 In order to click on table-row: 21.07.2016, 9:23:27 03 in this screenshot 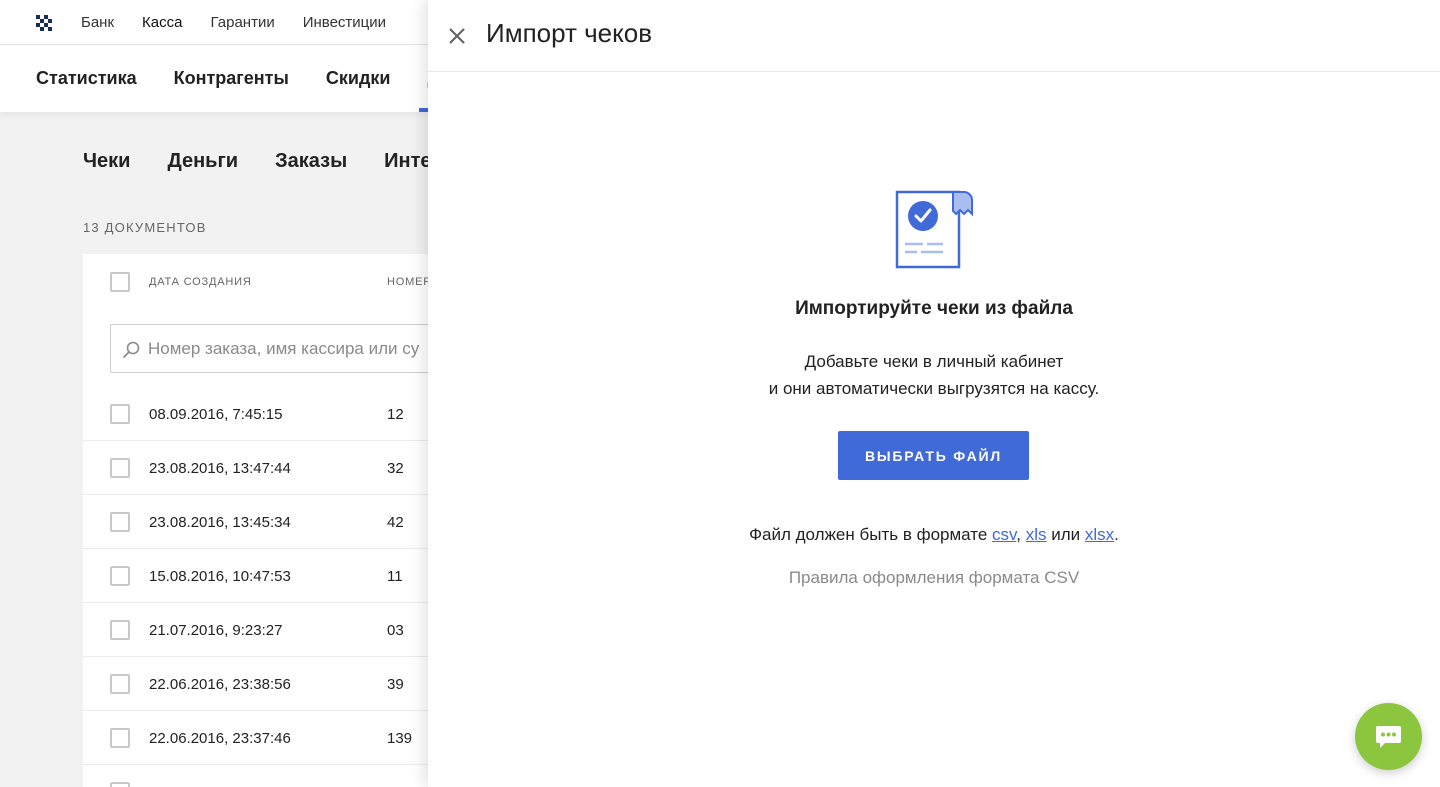, I will do `click(283, 630)`.